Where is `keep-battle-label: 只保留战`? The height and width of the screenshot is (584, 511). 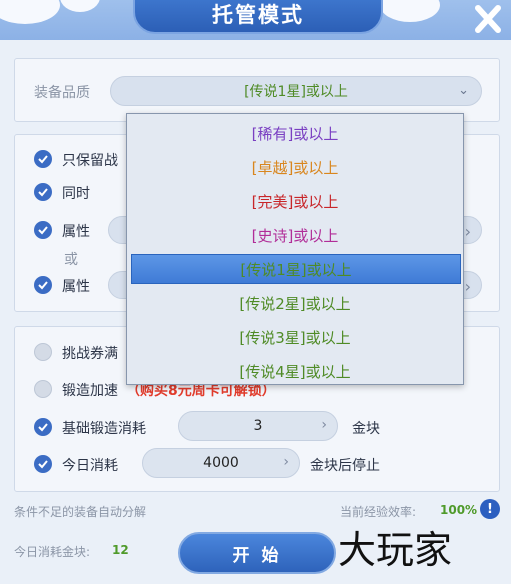
keep-battle-label: 只保留战 is located at coordinates (90, 161).